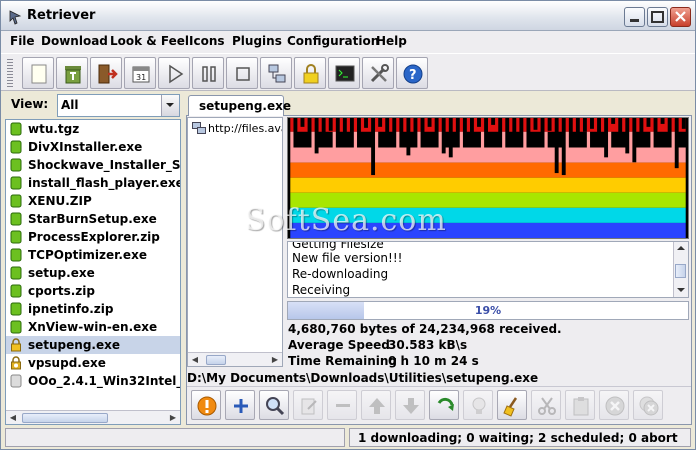 The height and width of the screenshot is (450, 696). Describe the element at coordinates (257, 41) in the screenshot. I see `menu-plugins: Plugins` at that location.